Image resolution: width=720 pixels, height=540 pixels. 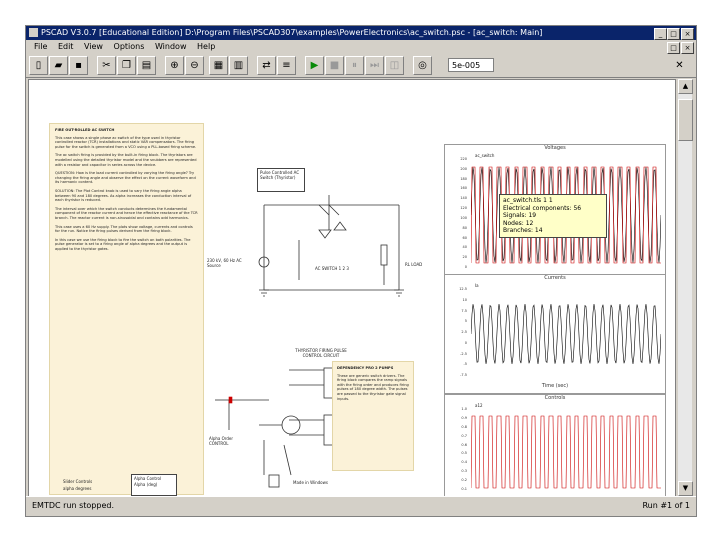 I want to click on y-tick-label: 100, so click(x=463, y=217).